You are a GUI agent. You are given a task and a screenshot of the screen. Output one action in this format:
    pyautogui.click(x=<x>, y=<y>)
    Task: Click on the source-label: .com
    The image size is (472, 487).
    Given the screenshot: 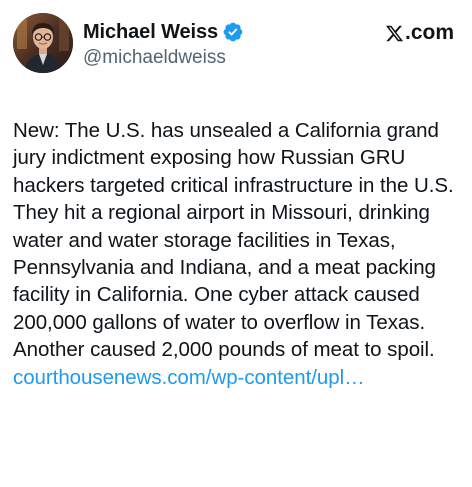 What is the action you would take?
    pyautogui.click(x=419, y=33)
    